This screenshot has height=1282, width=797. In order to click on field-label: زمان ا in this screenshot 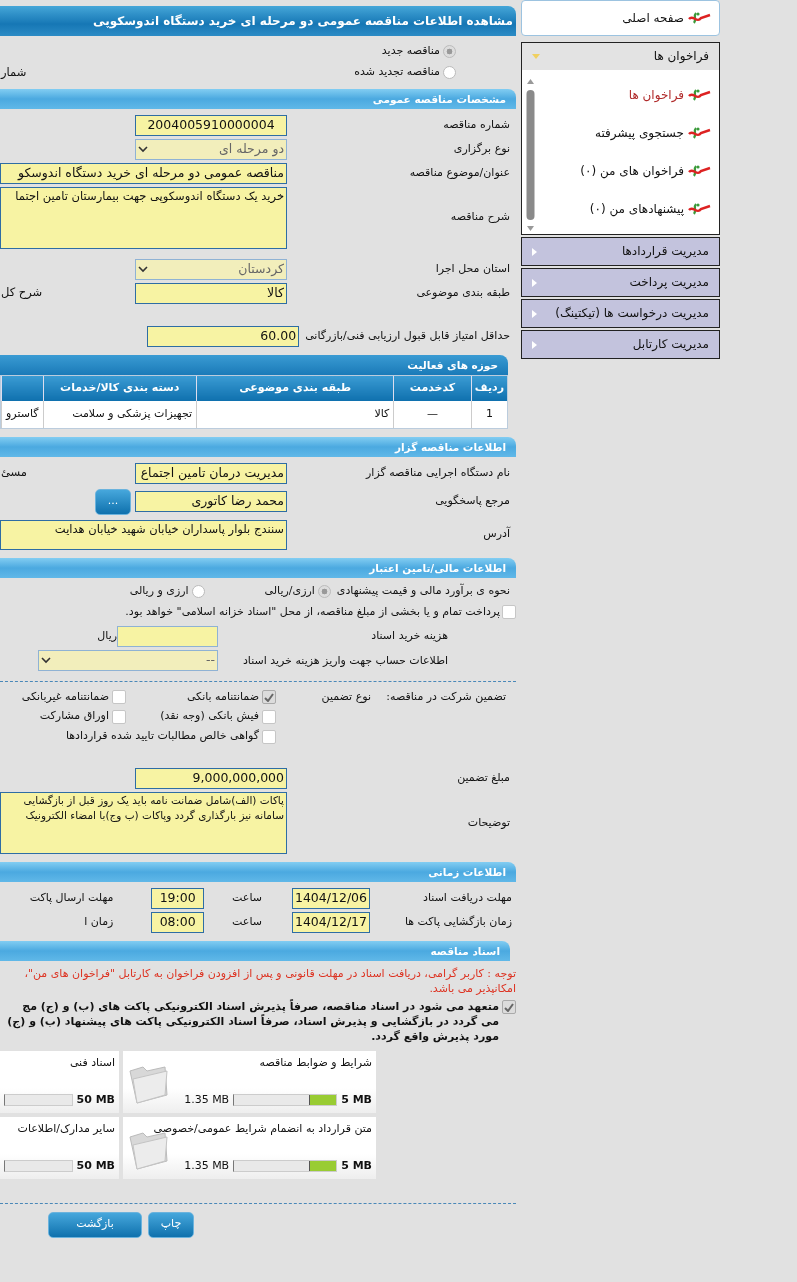, I will do `click(99, 923)`.